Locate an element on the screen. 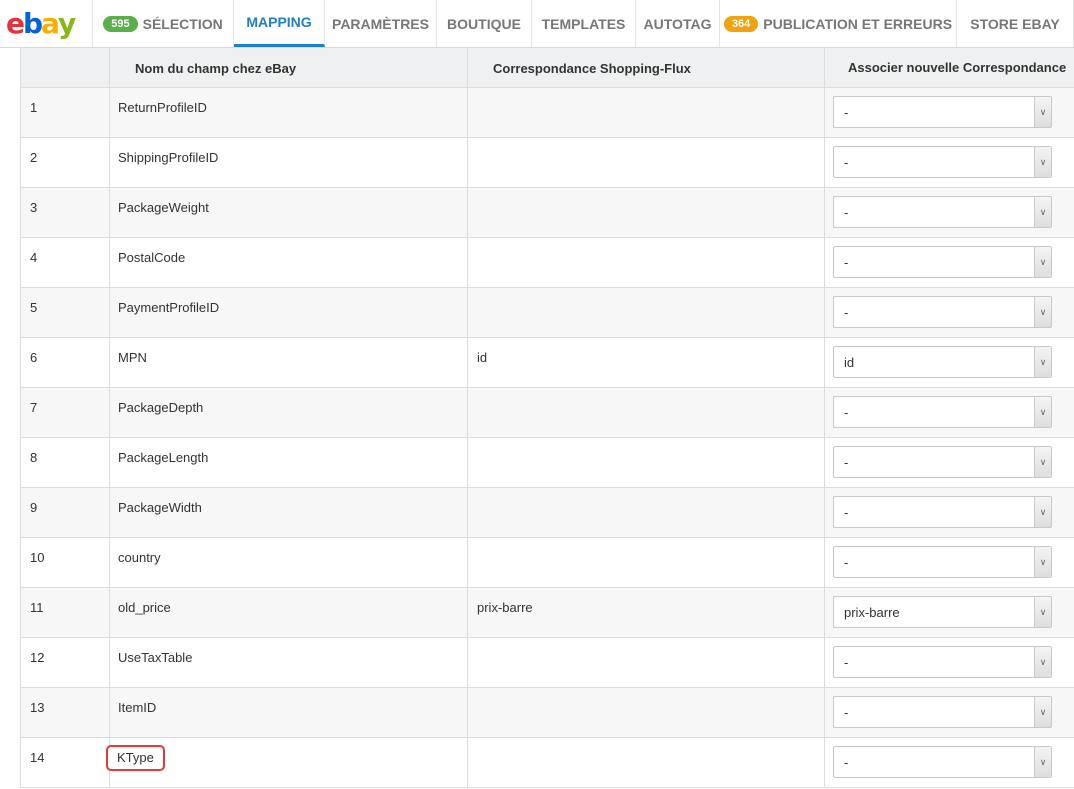 The height and width of the screenshot is (789, 1074). row-index: 14 is located at coordinates (65, 762).